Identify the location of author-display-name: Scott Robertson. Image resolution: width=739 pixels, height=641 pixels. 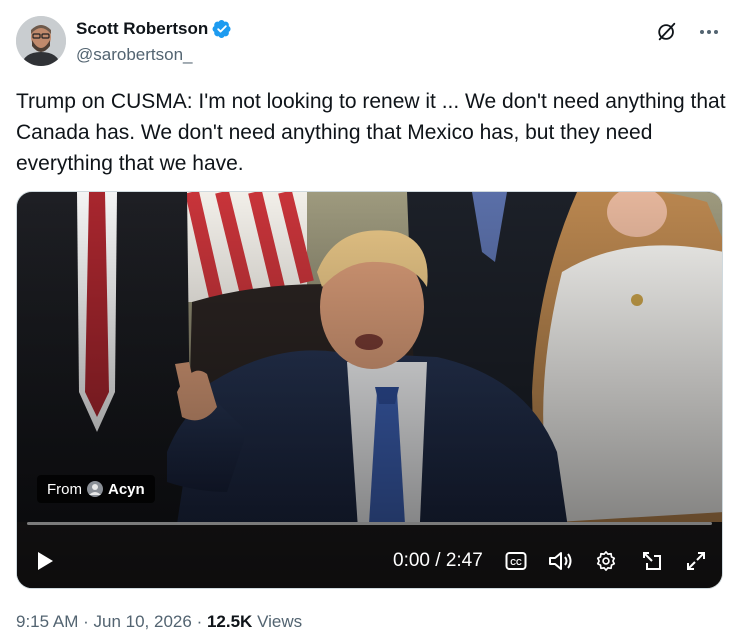
(142, 29).